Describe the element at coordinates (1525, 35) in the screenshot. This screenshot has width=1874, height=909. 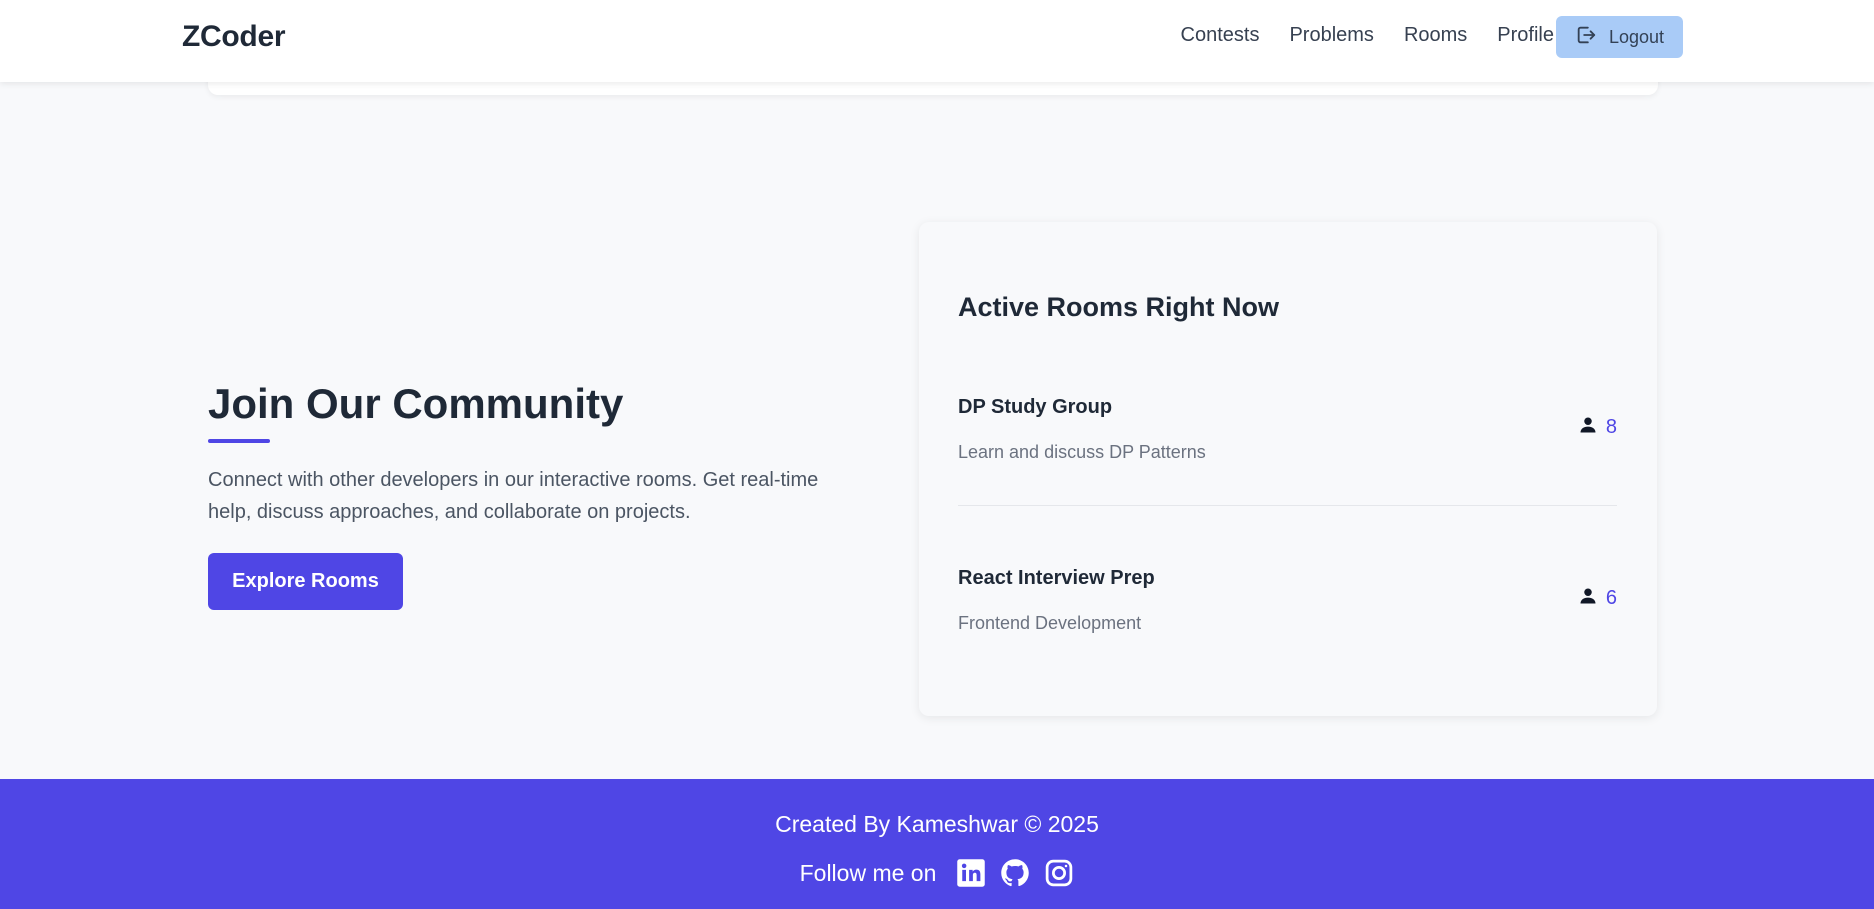
I see `nav-profile: Profile` at that location.